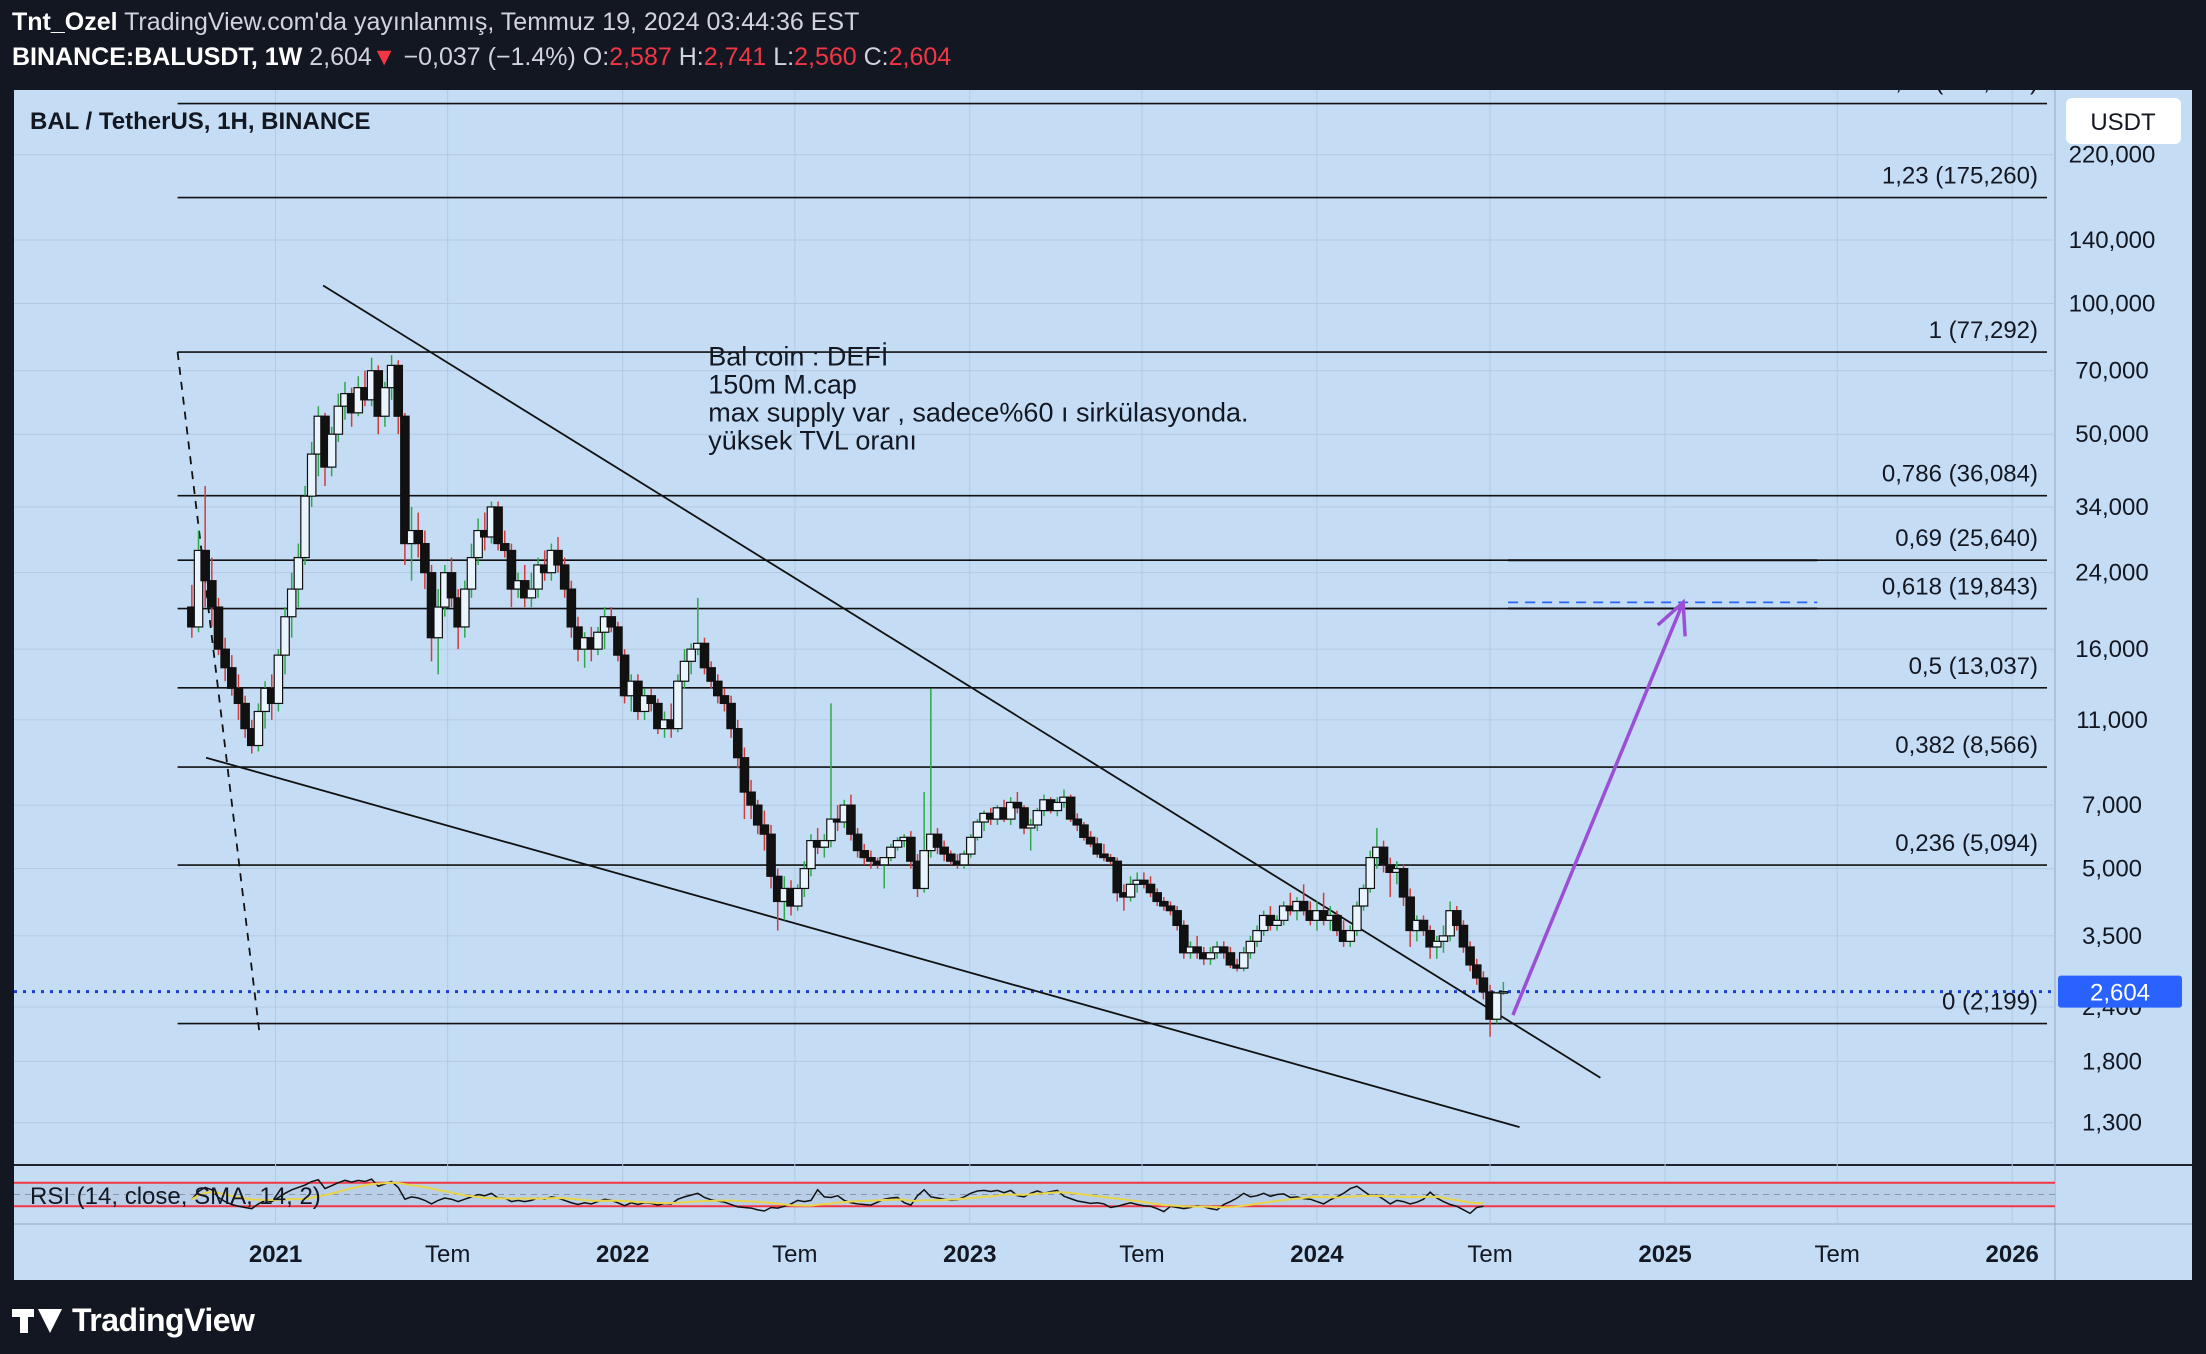  Describe the element at coordinates (1317, 1254) in the screenshot. I see `x-tick-label: 2024` at that location.